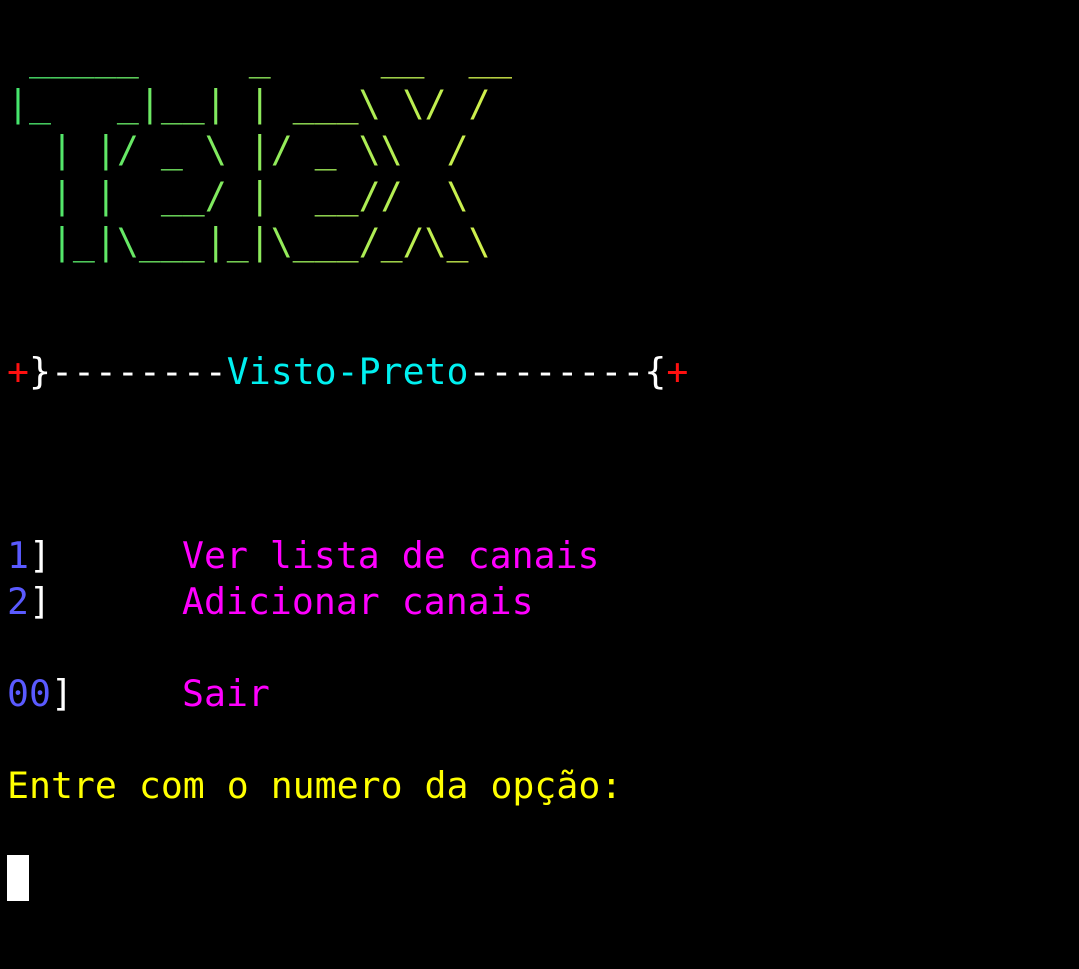  Describe the element at coordinates (259, 196) in the screenshot. I see `banner-line: | | __/ | __// \` at that location.